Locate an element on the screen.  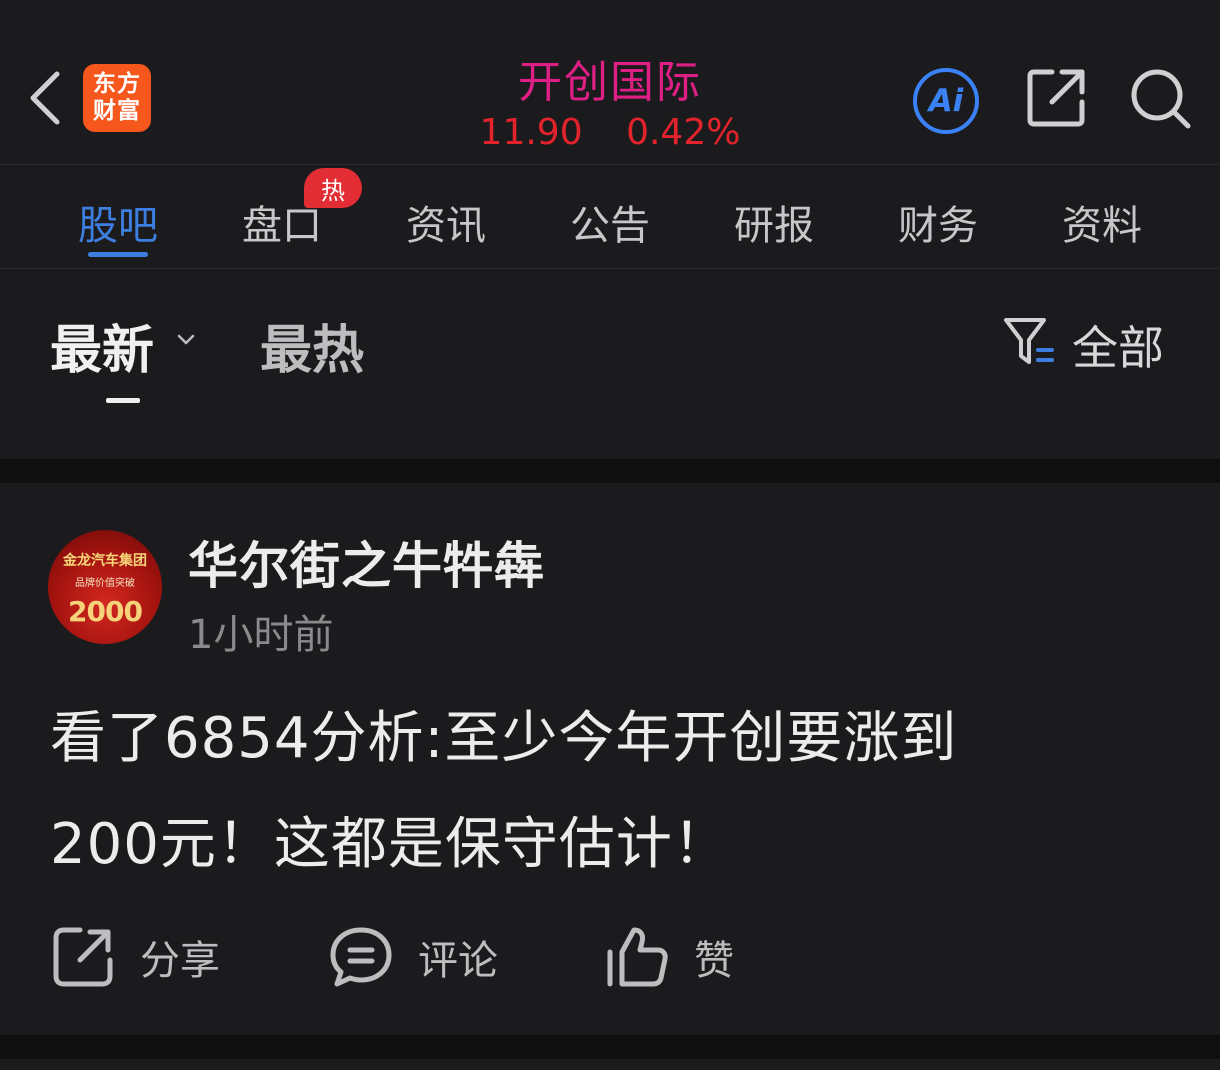
like-label: 赞 is located at coordinates (714, 961).